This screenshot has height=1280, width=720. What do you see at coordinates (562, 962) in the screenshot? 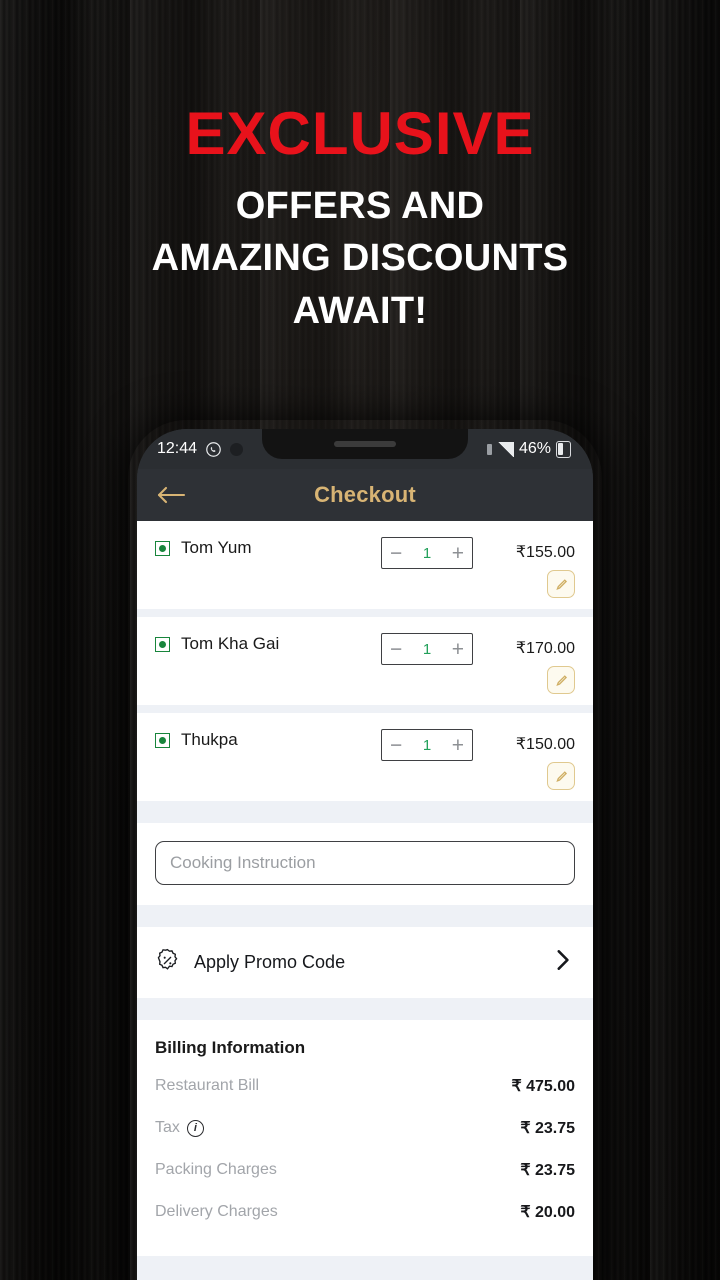
I see `chevron-right-icon` at bounding box center [562, 962].